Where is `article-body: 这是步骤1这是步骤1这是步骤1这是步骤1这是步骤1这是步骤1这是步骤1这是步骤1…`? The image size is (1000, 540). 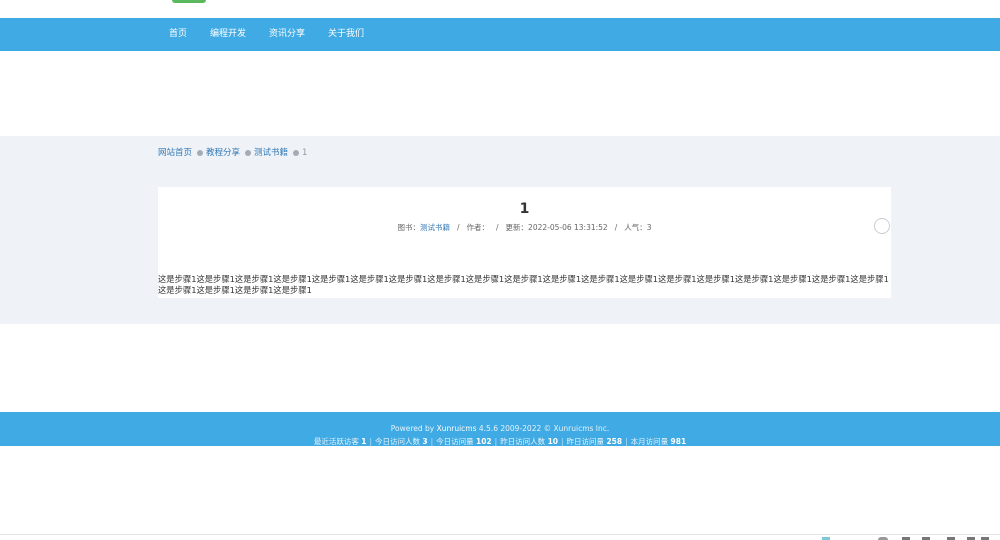 article-body: 这是步骤1这是步骤1这是步骤1这是步骤1这是步骤1这是步骤1这是步骤1这是步骤1… is located at coordinates (523, 284).